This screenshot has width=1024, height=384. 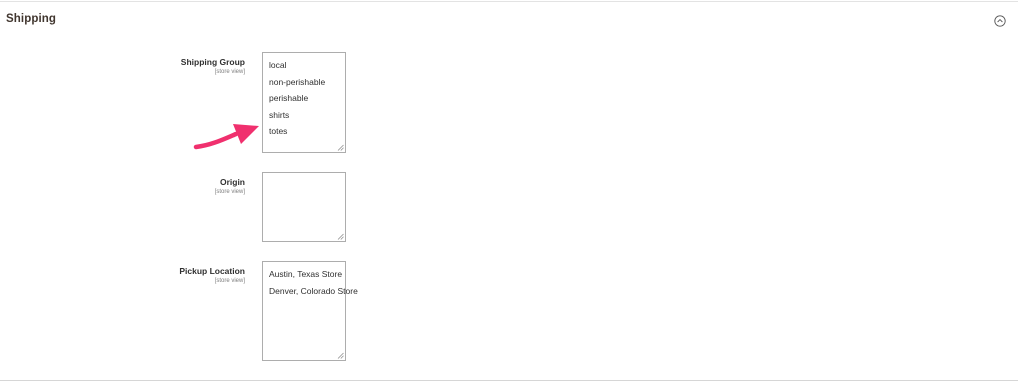 What do you see at coordinates (226, 137) in the screenshot?
I see `arrow-icon` at bounding box center [226, 137].